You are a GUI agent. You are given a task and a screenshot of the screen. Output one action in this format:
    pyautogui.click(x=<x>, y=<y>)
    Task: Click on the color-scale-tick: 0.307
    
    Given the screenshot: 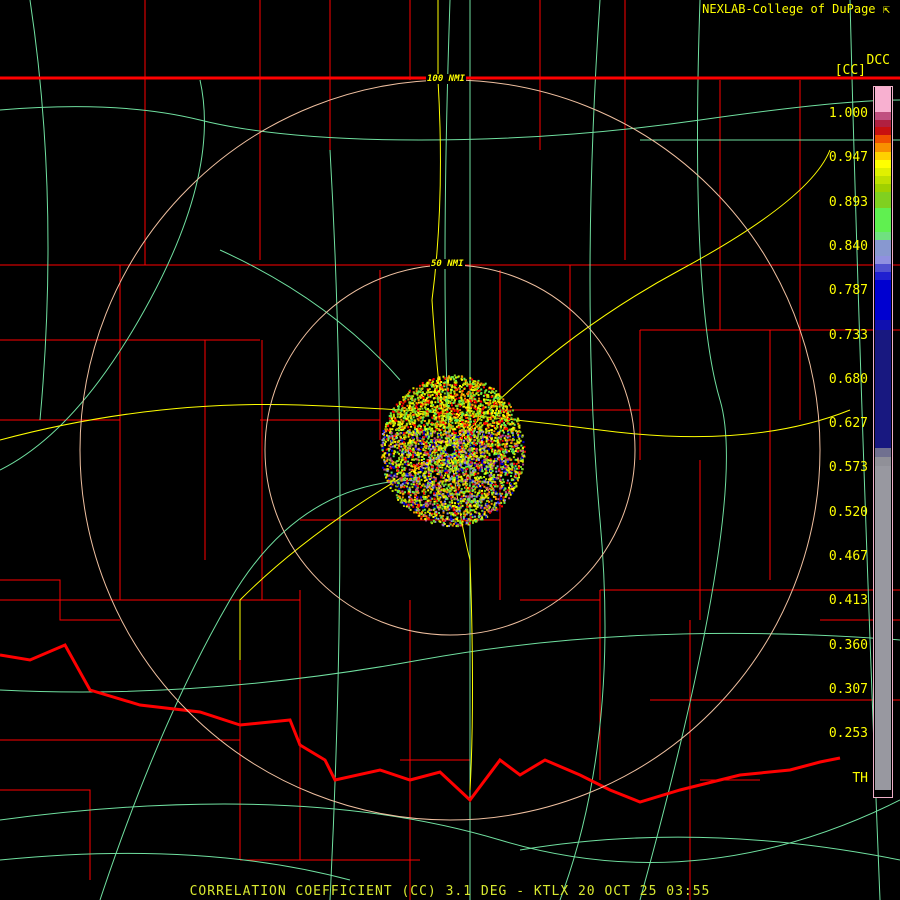 What is the action you would take?
    pyautogui.click(x=848, y=689)
    